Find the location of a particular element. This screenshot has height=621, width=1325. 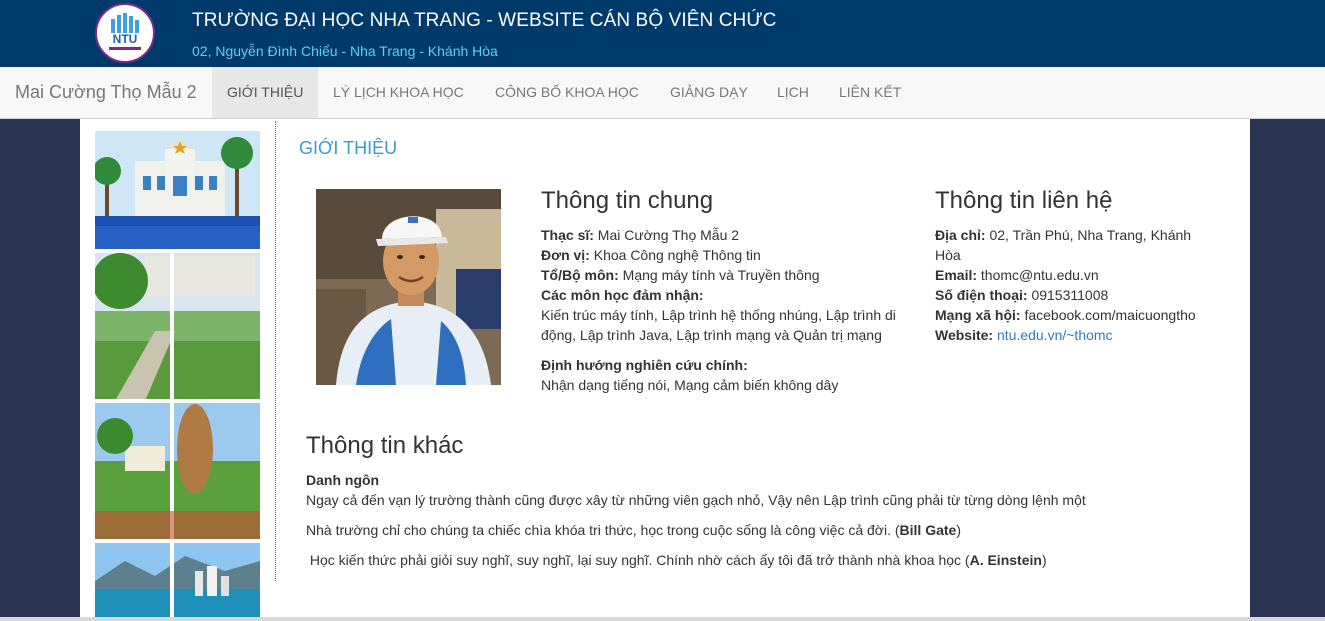

degree-label: Thạc sĩ: is located at coordinates (567, 235).